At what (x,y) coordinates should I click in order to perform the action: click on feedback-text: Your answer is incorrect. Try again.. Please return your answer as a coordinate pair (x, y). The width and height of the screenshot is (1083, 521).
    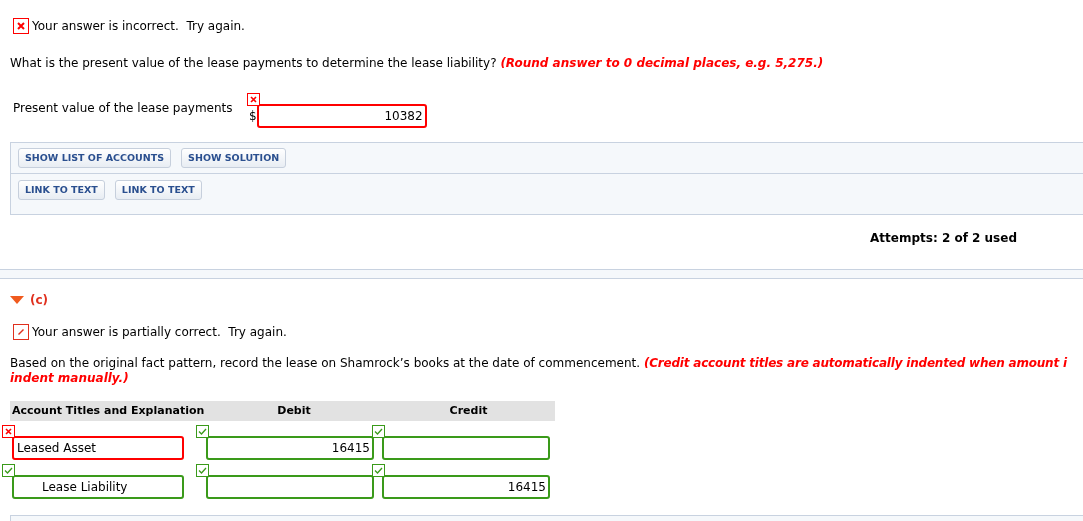
    Looking at the image, I should click on (138, 26).